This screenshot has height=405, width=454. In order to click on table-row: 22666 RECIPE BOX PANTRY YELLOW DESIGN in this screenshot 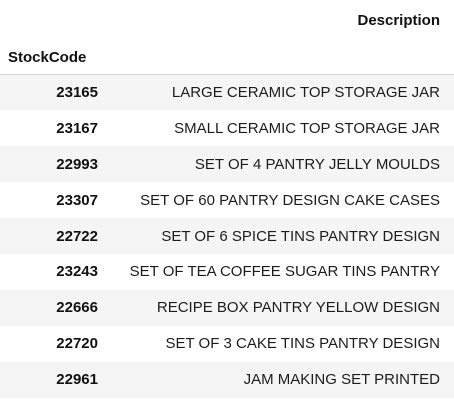, I will do `click(227, 307)`.